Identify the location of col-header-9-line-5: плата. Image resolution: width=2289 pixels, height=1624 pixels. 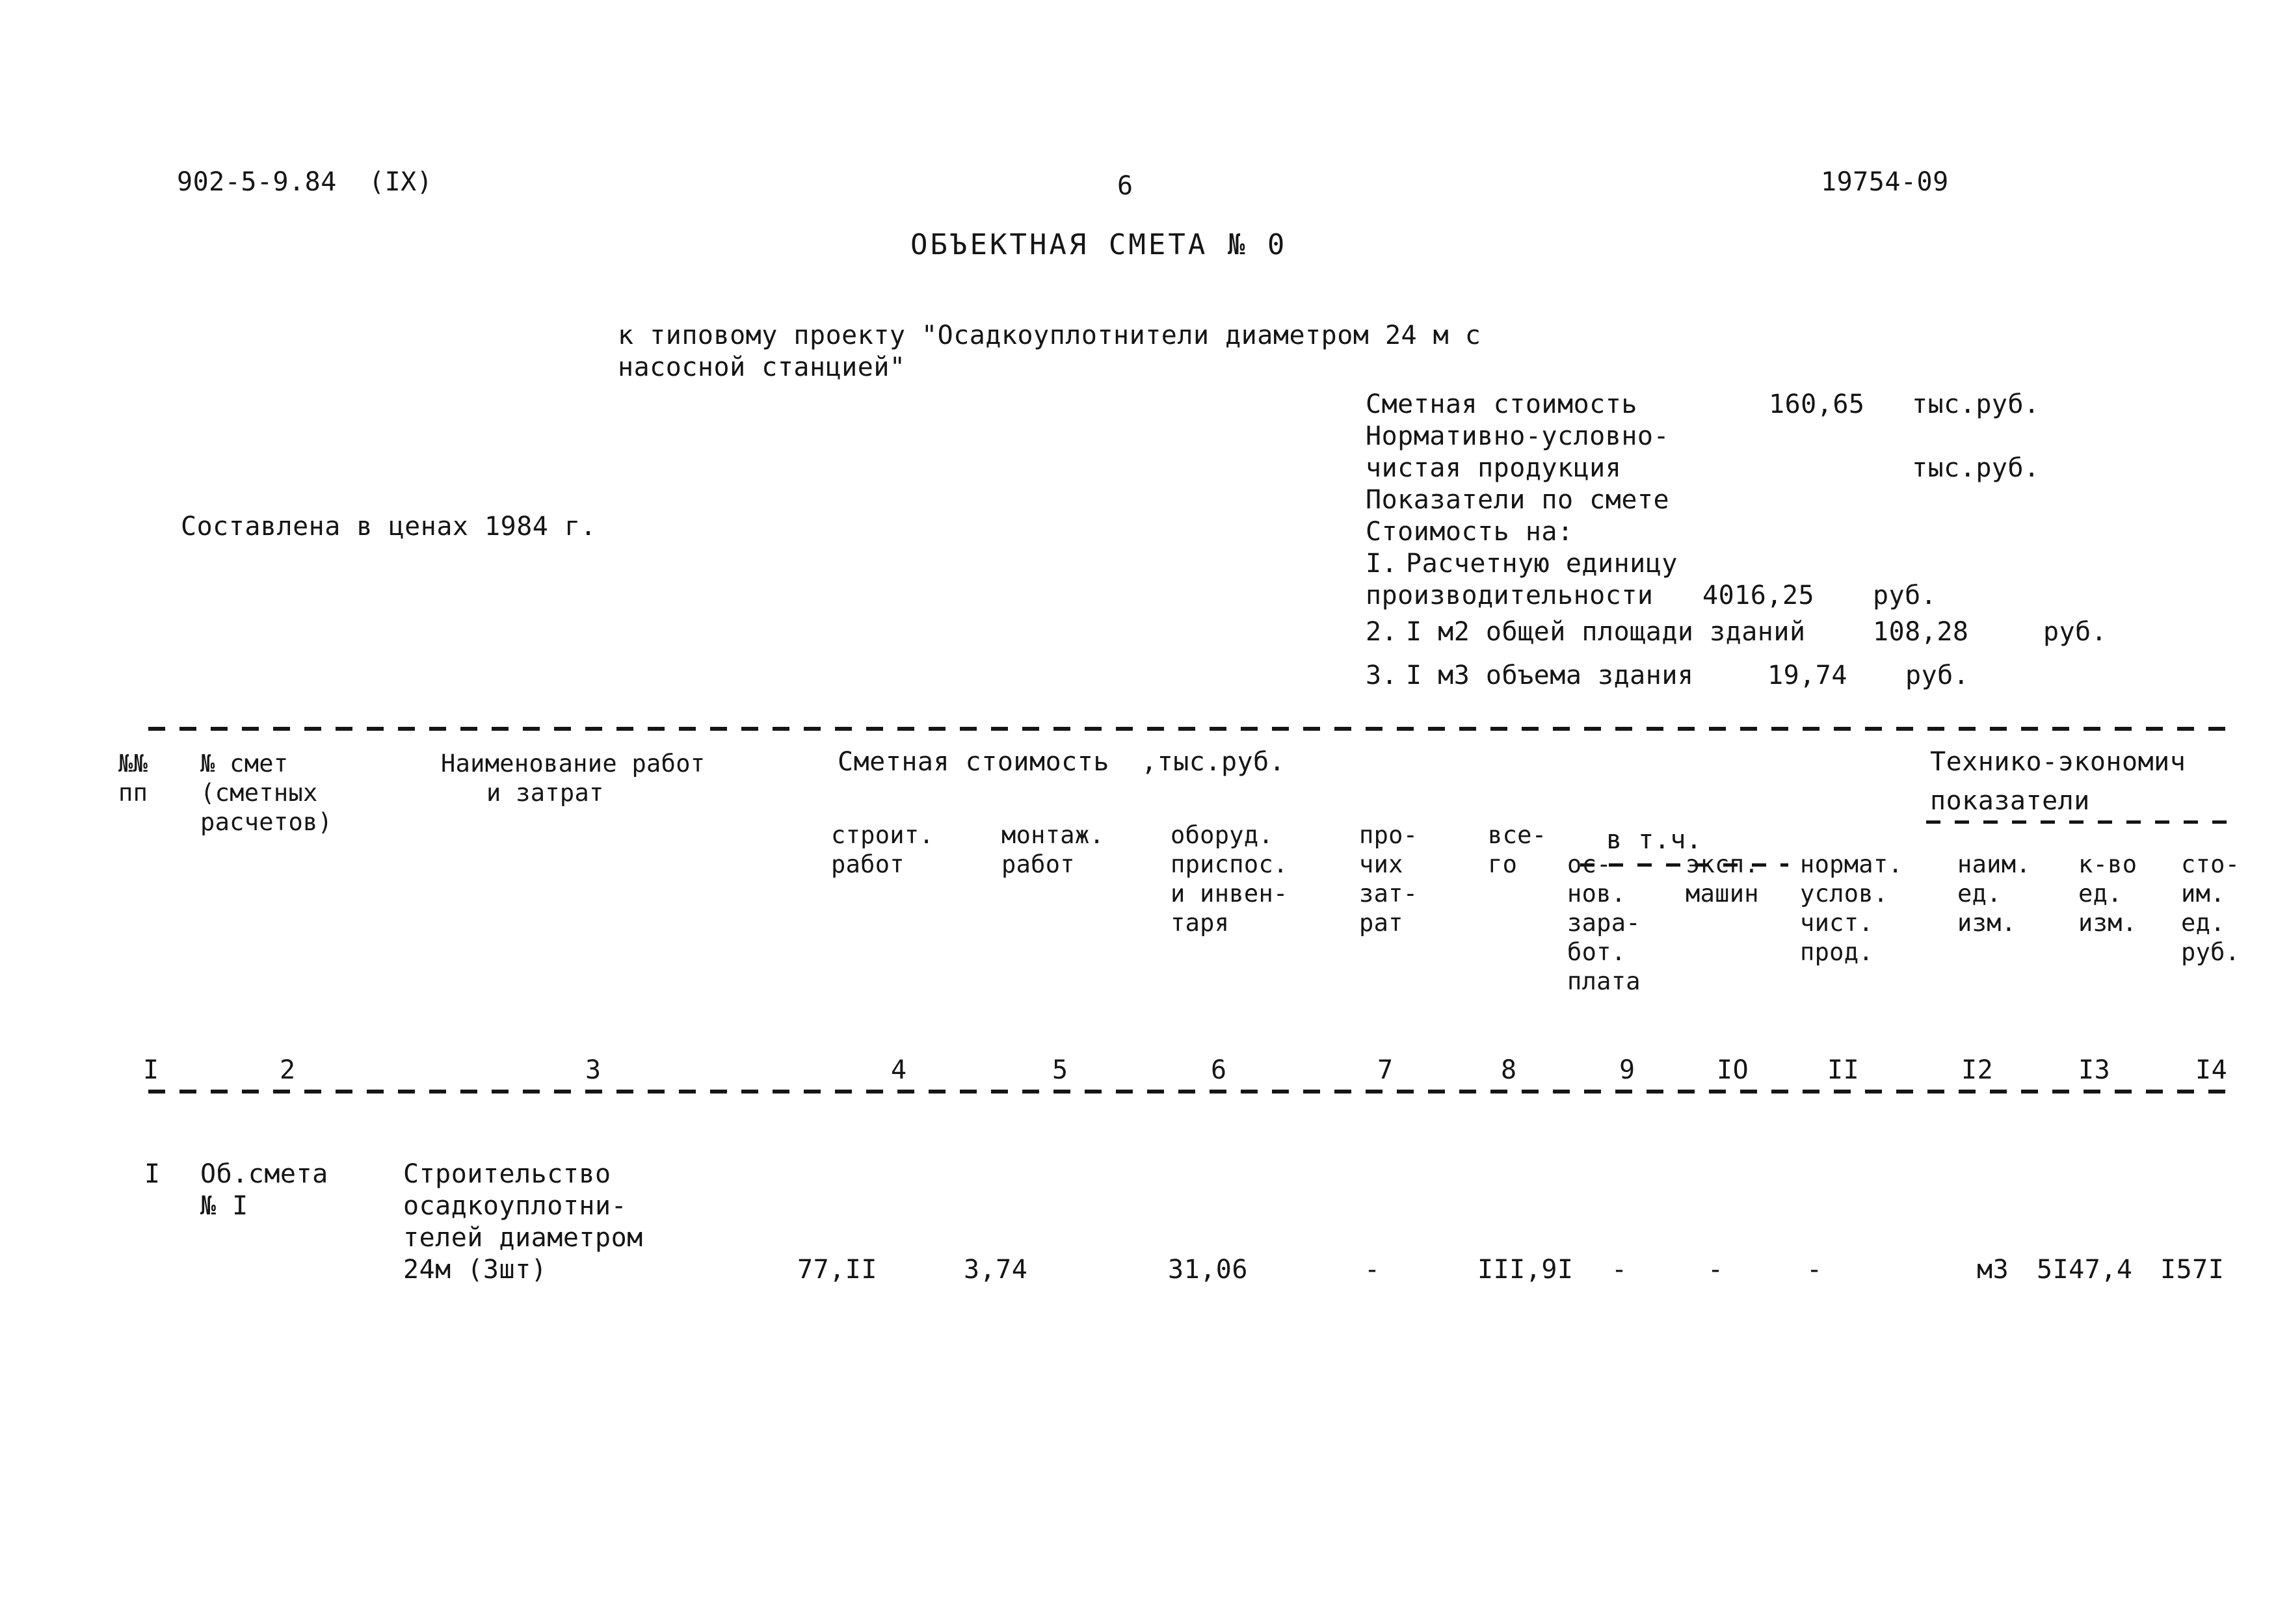
(1604, 981).